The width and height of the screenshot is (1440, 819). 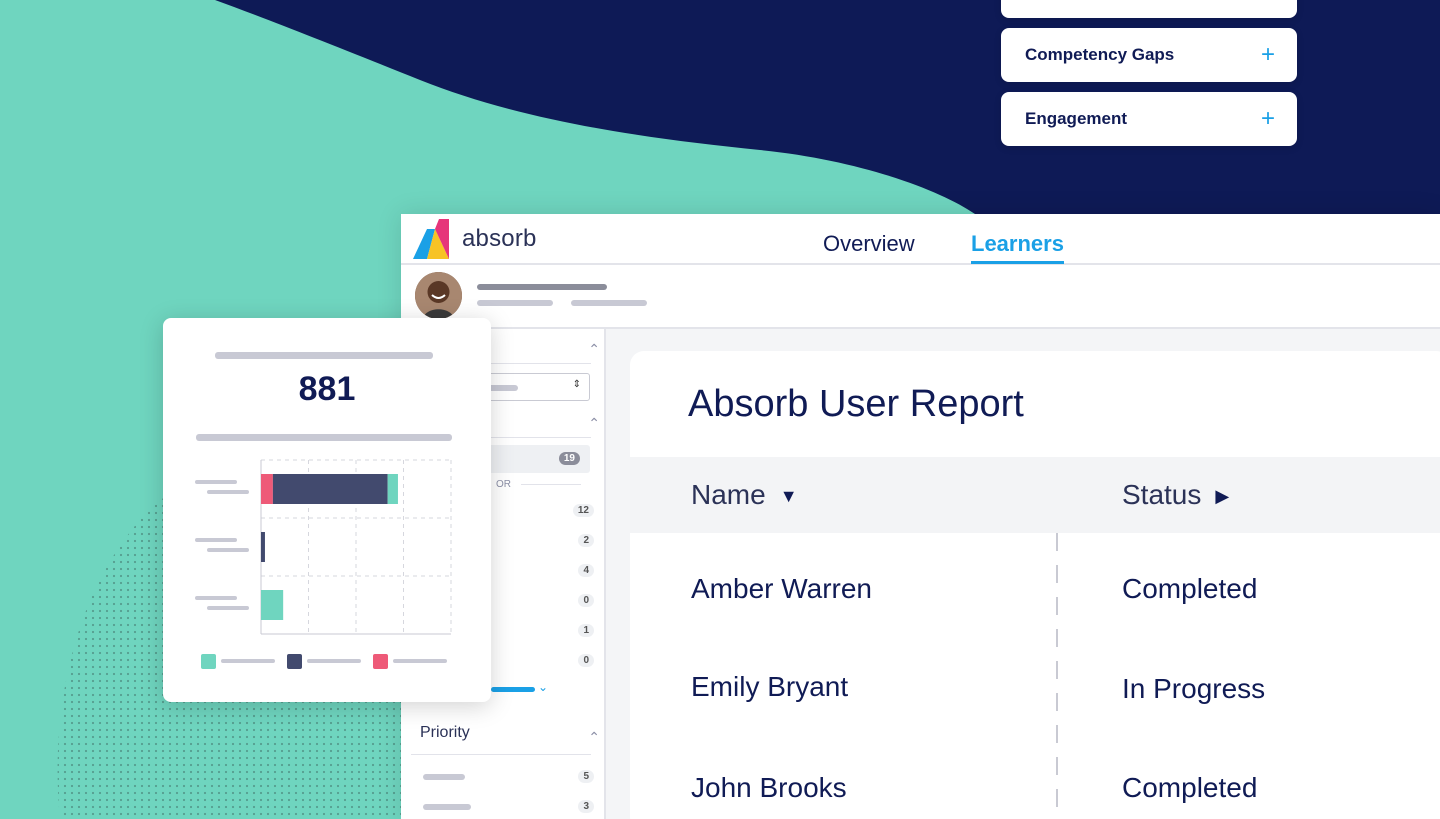 I want to click on count-badge: 19, so click(x=569, y=458).